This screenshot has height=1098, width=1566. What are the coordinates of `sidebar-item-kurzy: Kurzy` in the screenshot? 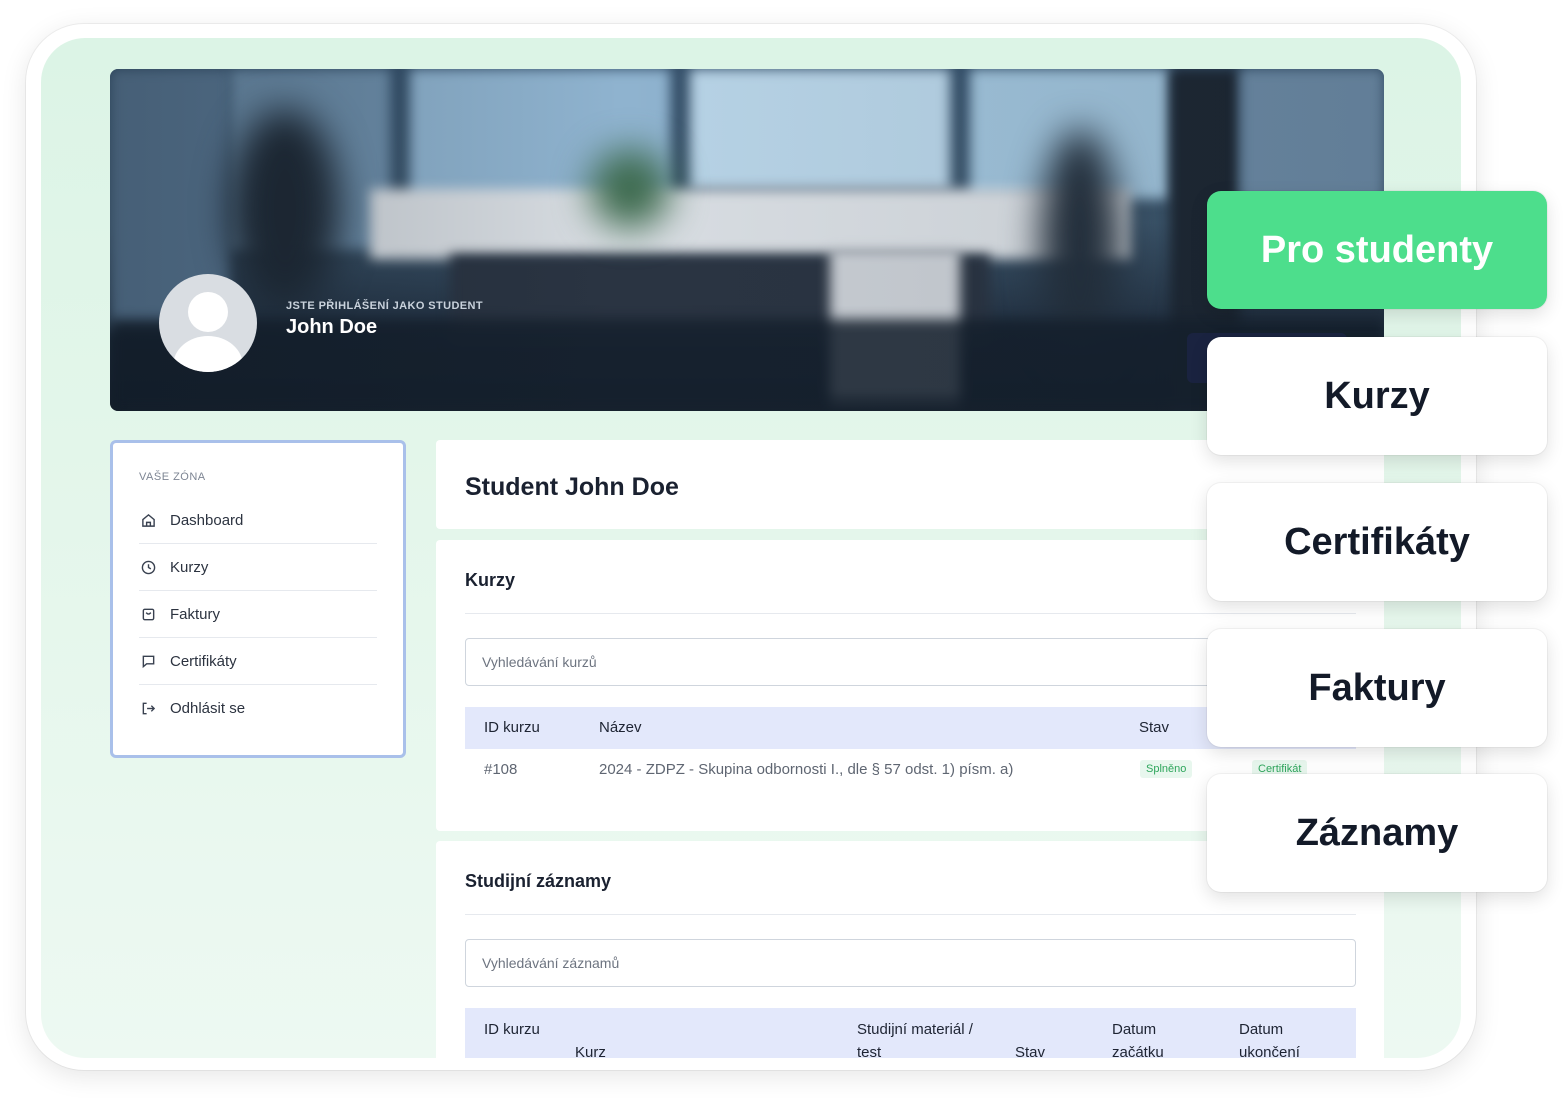 It's located at (258, 567).